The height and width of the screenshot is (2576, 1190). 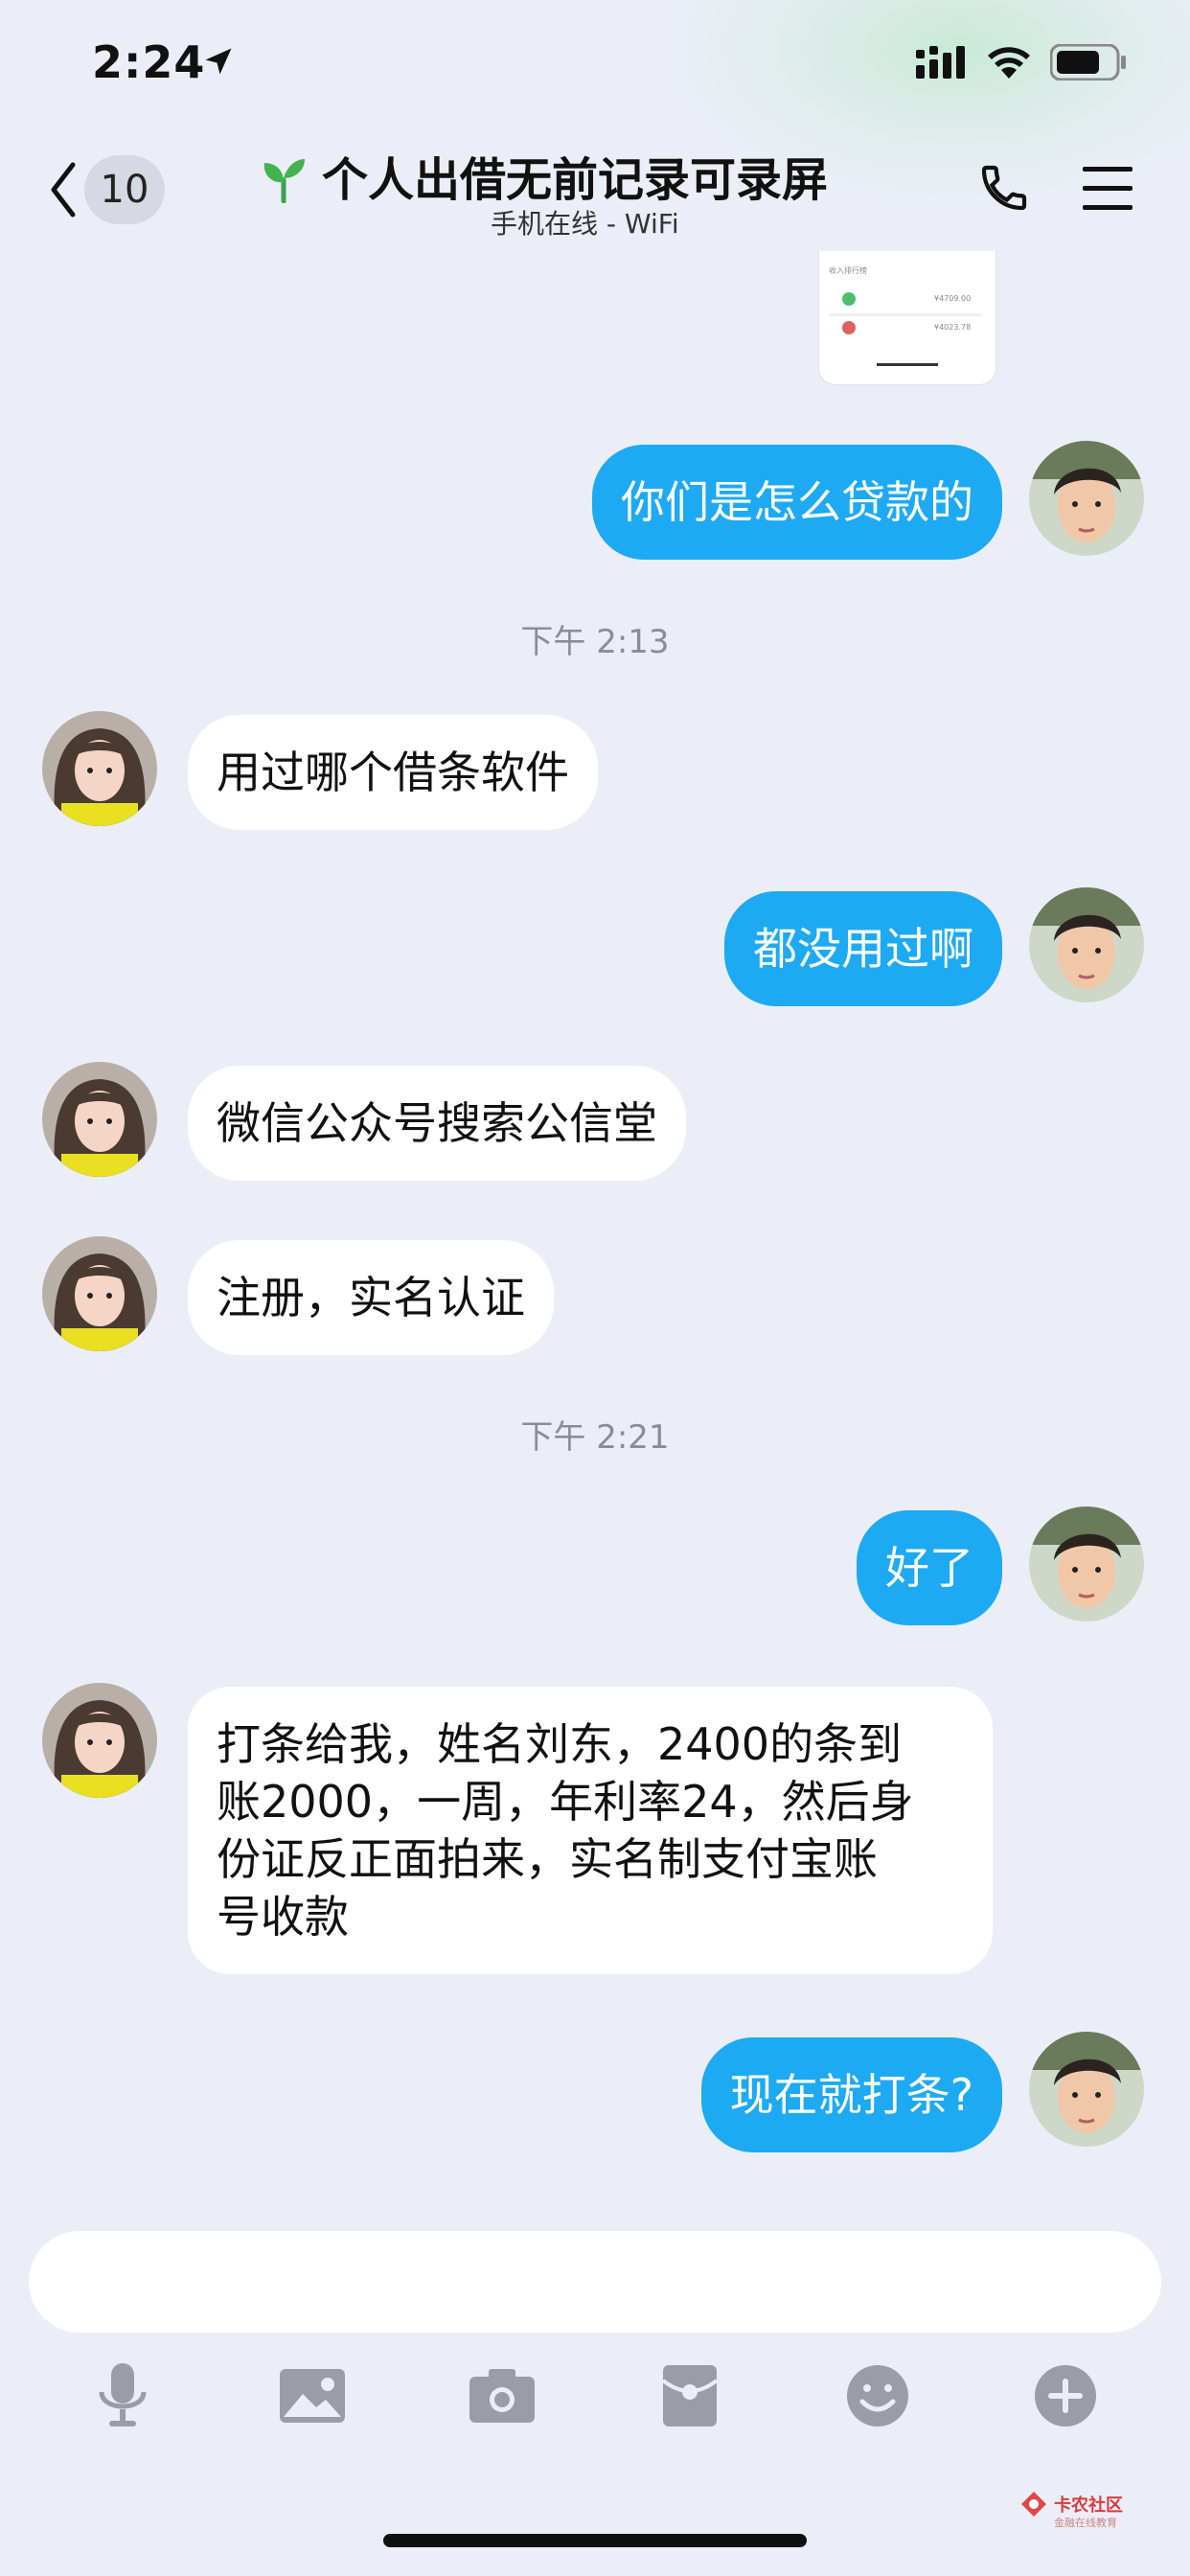 What do you see at coordinates (907, 318) in the screenshot?
I see `image-message-thumbnail: 收入排行榜 ¥4709.00 ¥4023.78` at bounding box center [907, 318].